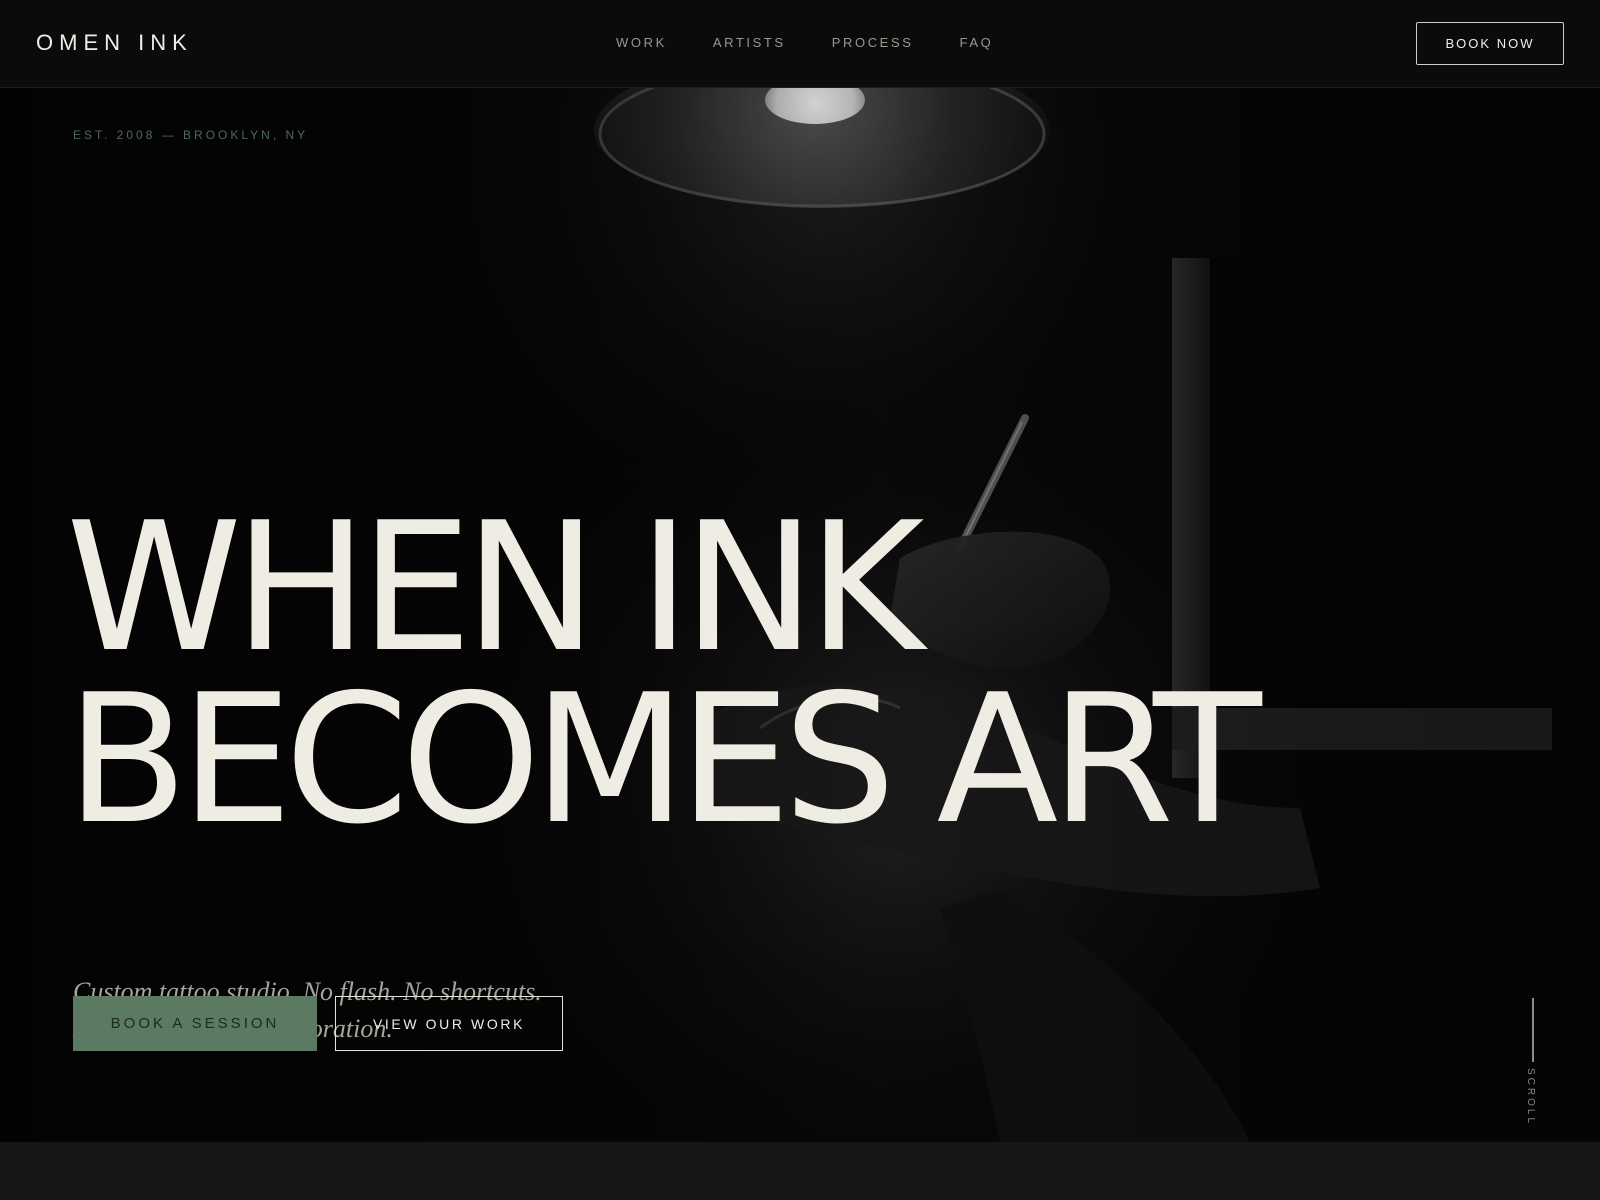 Image resolution: width=1600 pixels, height=1200 pixels. Describe the element at coordinates (873, 42) in the screenshot. I see `nav-process-link: PROCESS` at that location.